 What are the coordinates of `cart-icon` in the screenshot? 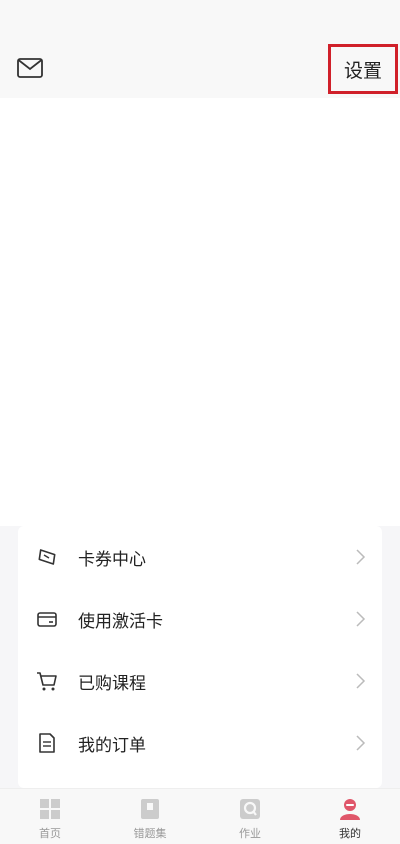 It's located at (47, 681).